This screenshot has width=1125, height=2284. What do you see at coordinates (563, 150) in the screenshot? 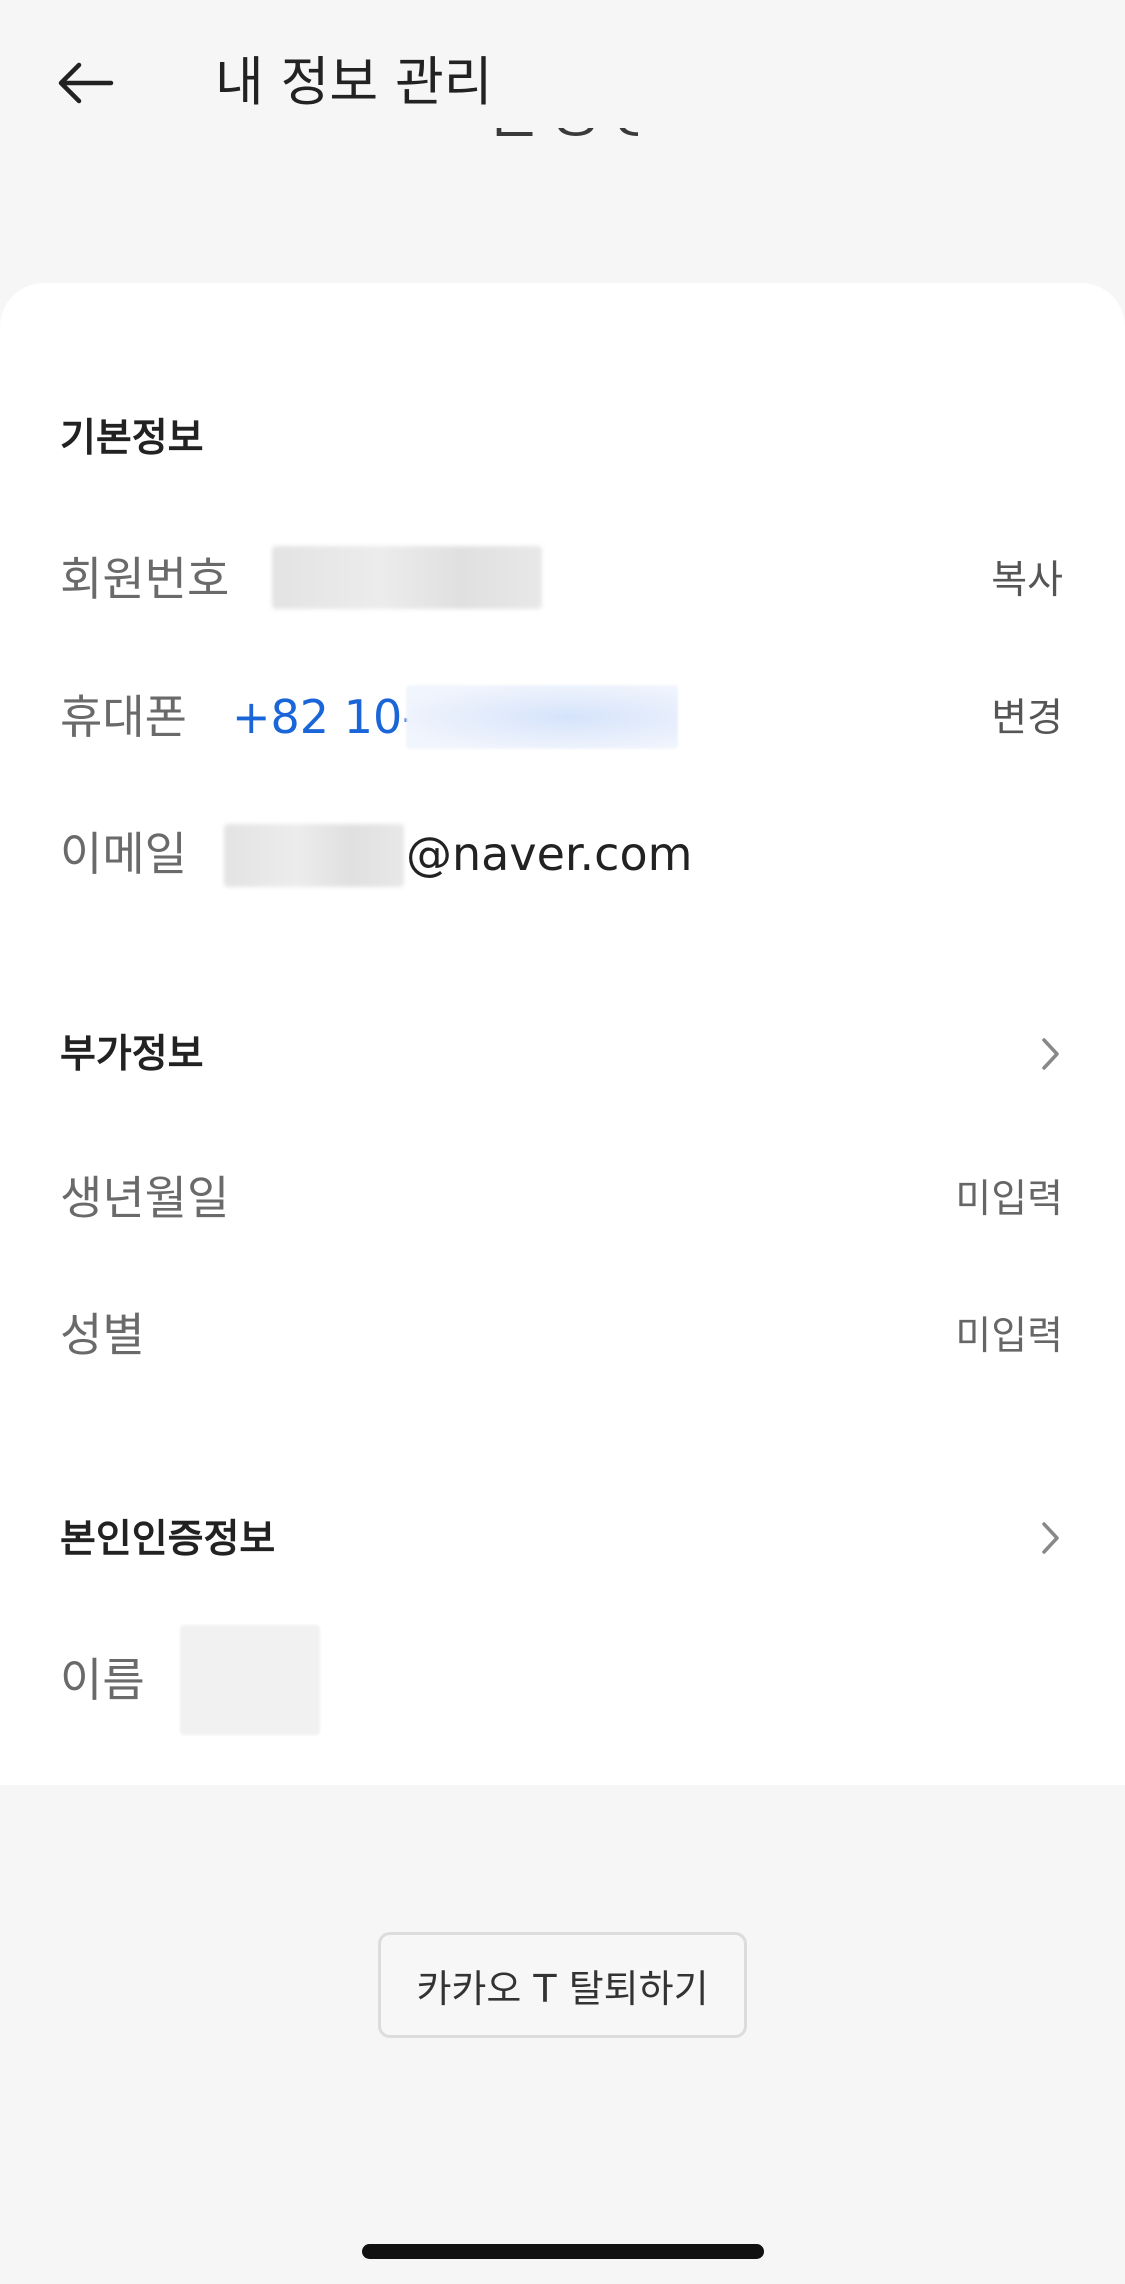
I see `scrolled-profile-text: ᄃᄋᄋ` at bounding box center [563, 150].